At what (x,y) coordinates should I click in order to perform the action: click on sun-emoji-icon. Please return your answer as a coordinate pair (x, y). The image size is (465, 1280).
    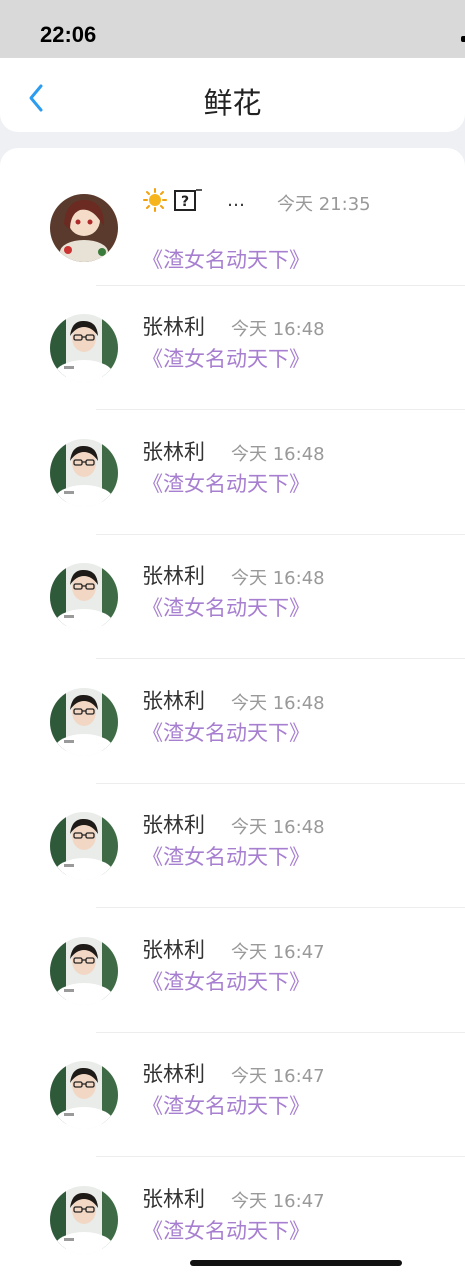
    Looking at the image, I should click on (155, 200).